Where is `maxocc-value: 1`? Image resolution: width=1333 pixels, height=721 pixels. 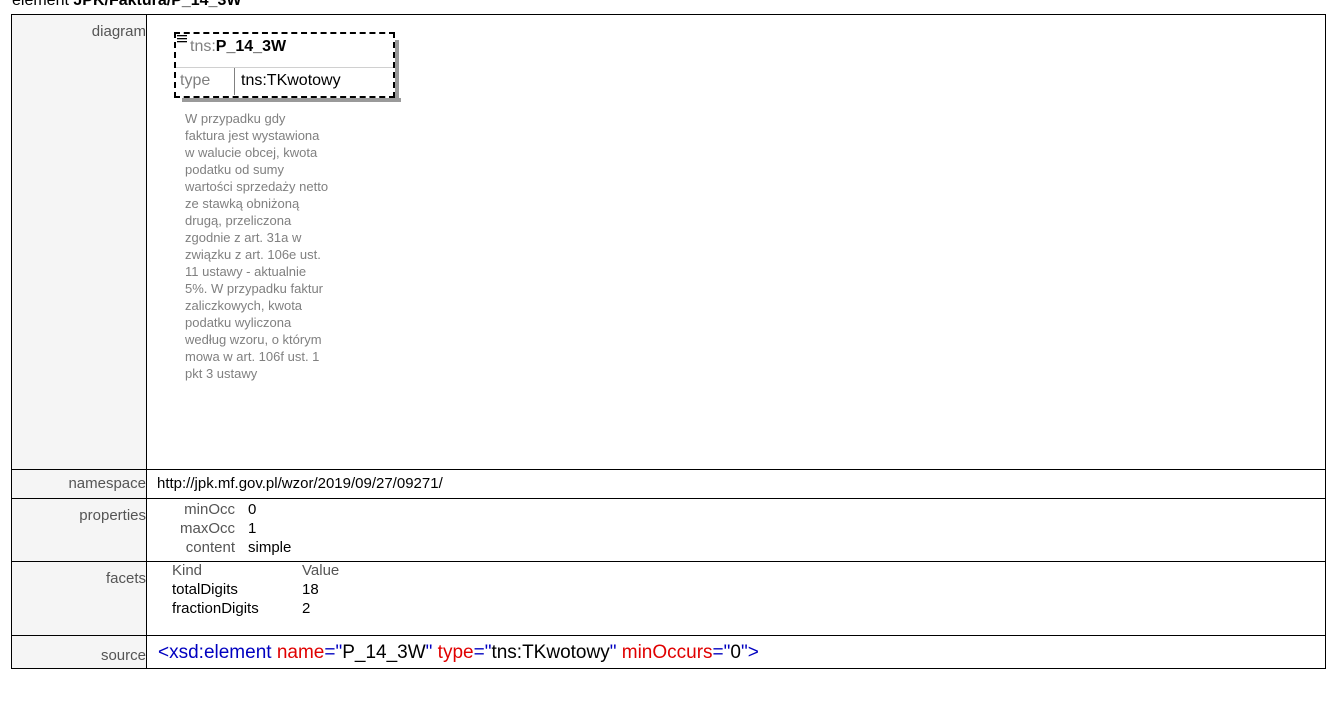
maxocc-value: 1 is located at coordinates (252, 528).